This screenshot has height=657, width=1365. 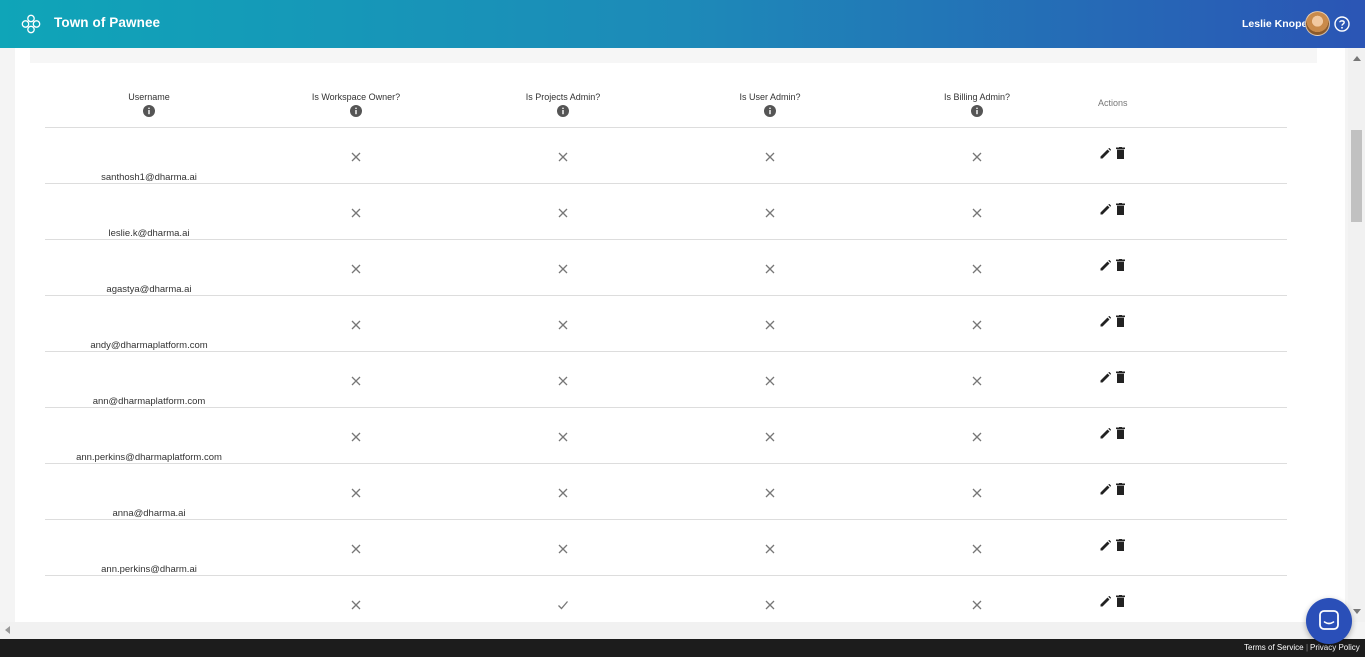 I want to click on username-cell: andy@dharmaplatform.com, so click(x=149, y=345).